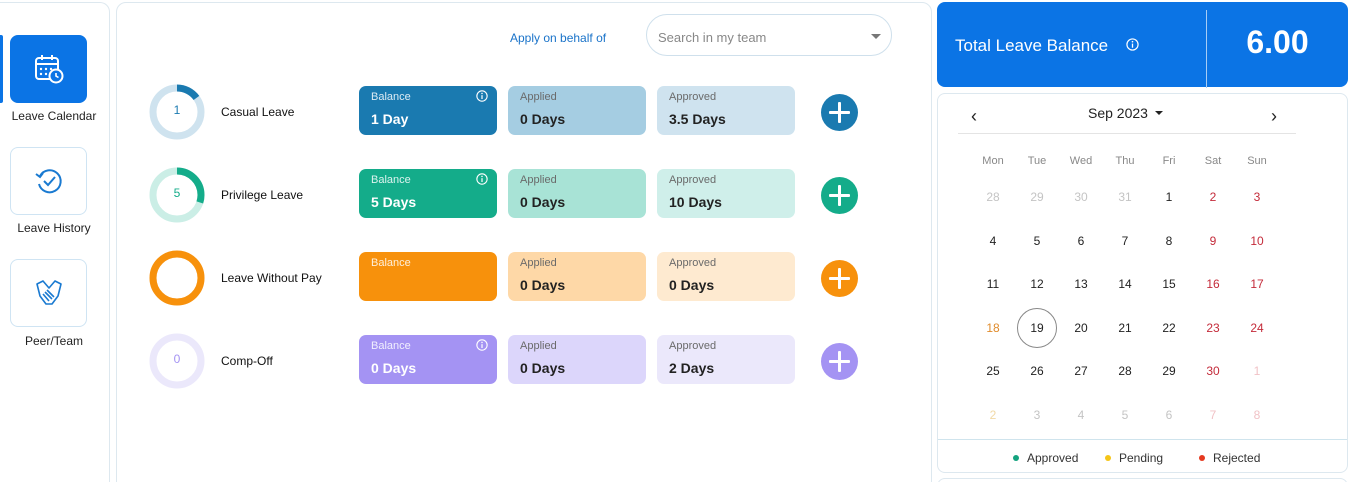 This screenshot has height=482, width=1351. I want to click on leave-type-name: Privilege Leave, so click(262, 195).